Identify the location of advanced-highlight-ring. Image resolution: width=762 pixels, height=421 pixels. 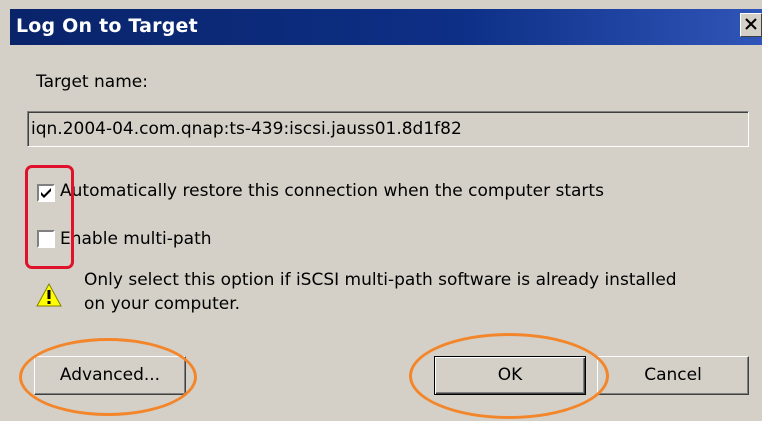
(108, 377).